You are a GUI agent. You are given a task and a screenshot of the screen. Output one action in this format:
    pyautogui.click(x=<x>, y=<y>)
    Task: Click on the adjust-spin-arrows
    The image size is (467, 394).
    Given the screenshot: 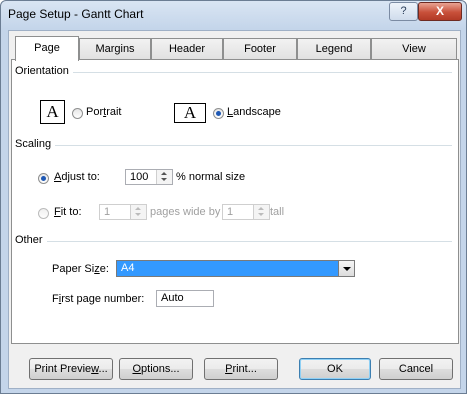 What is the action you would take?
    pyautogui.click(x=164, y=177)
    